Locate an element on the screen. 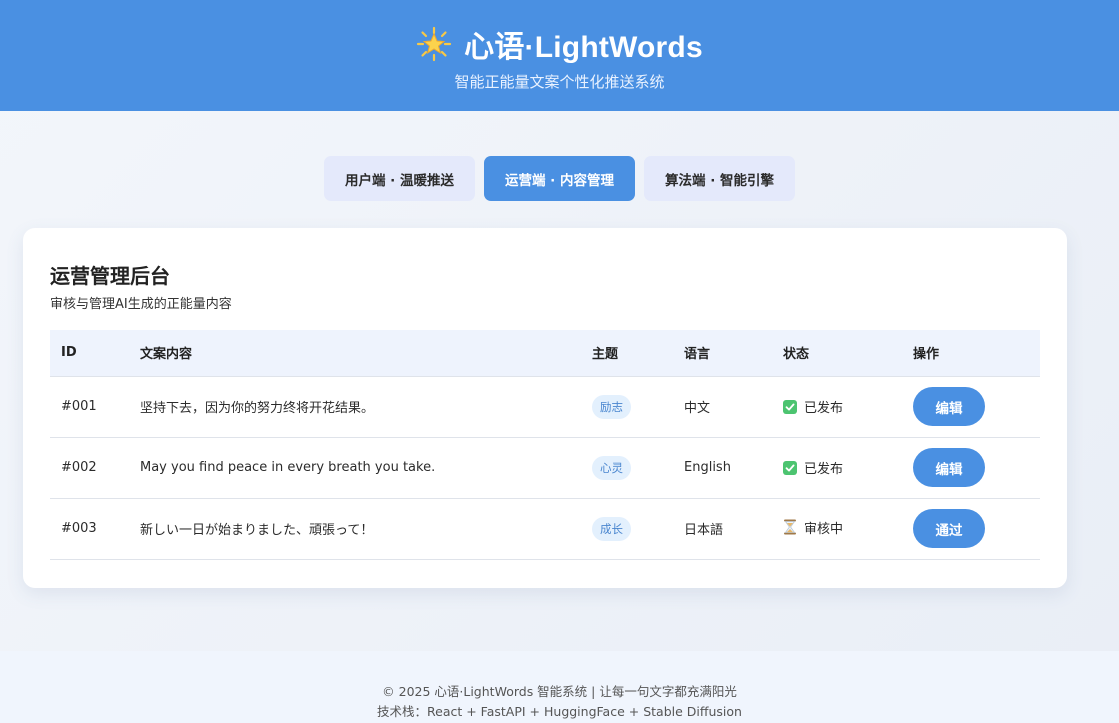 Image resolution: width=1119 pixels, height=723 pixels. row-text: 坚持下去，因为你的努力终将开花结果。 is located at coordinates (355, 407).